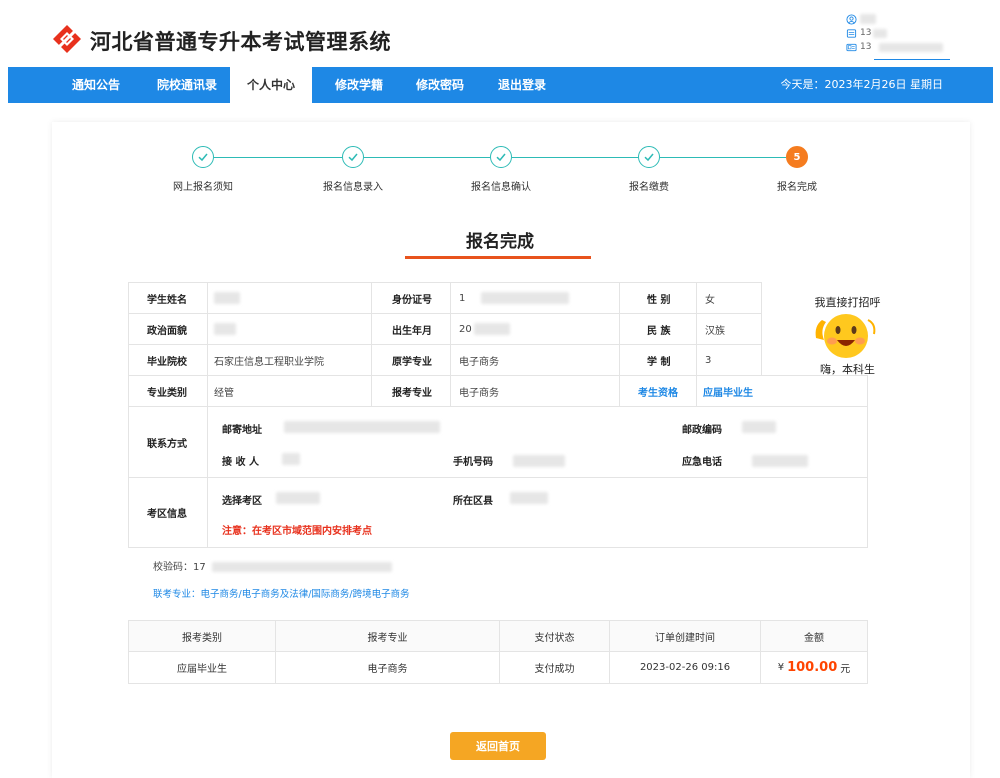  Describe the element at coordinates (851, 19) in the screenshot. I see `user-icon` at that location.